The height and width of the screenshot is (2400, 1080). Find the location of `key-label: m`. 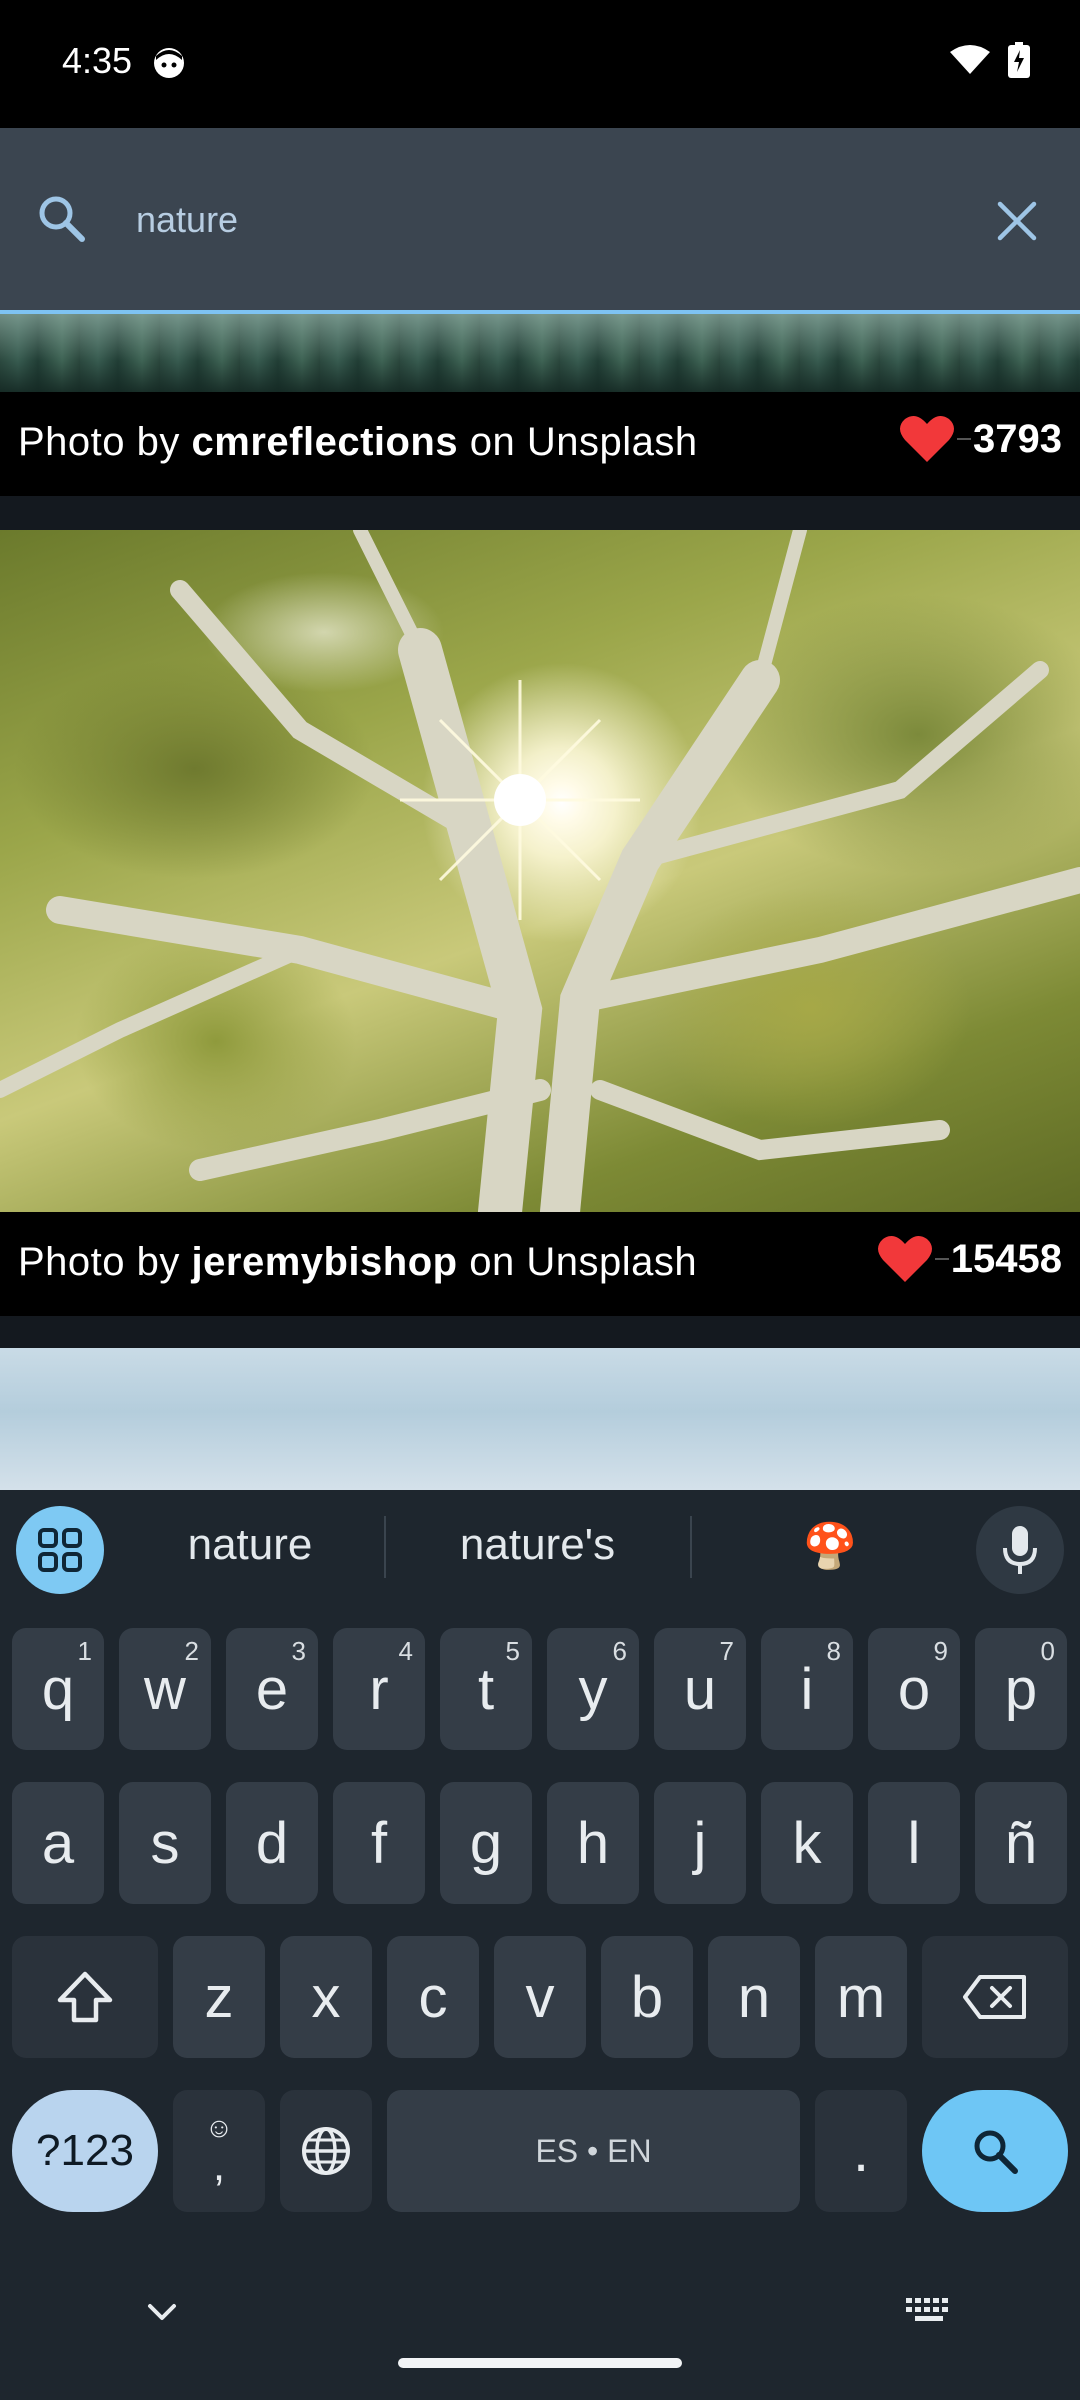

key-label: m is located at coordinates (861, 1997).